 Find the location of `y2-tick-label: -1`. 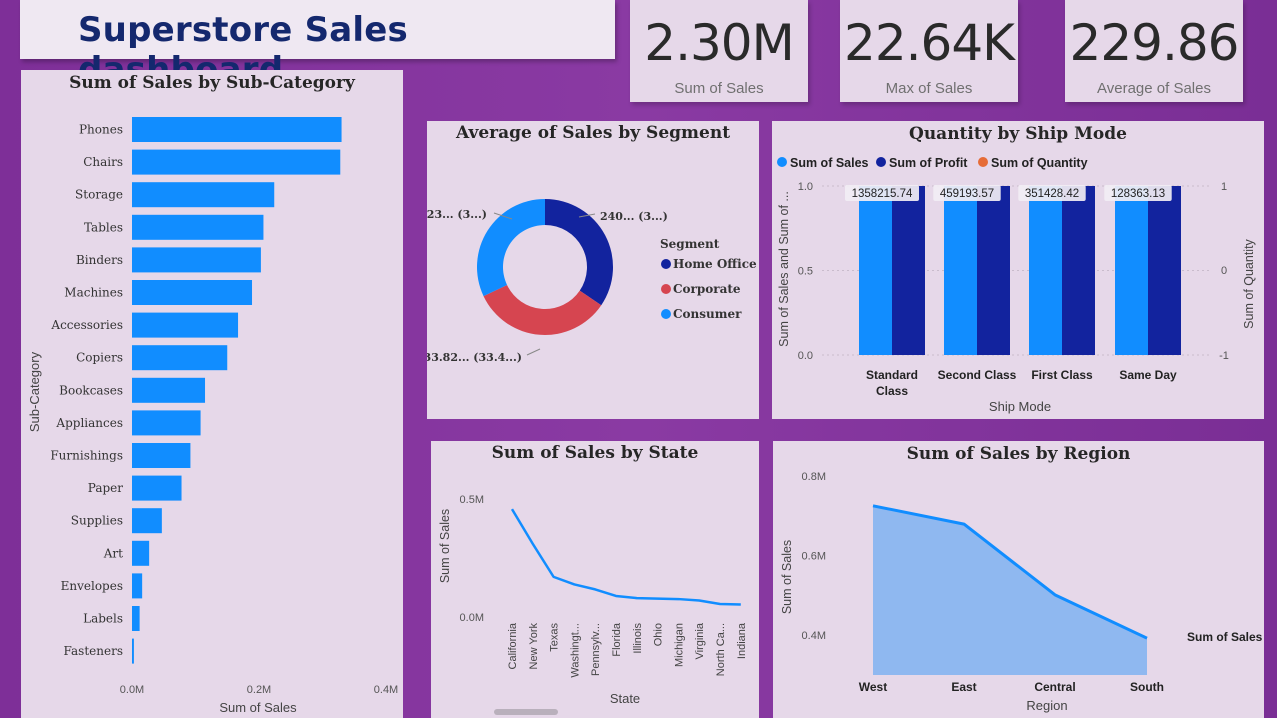

y2-tick-label: -1 is located at coordinates (1224, 356).